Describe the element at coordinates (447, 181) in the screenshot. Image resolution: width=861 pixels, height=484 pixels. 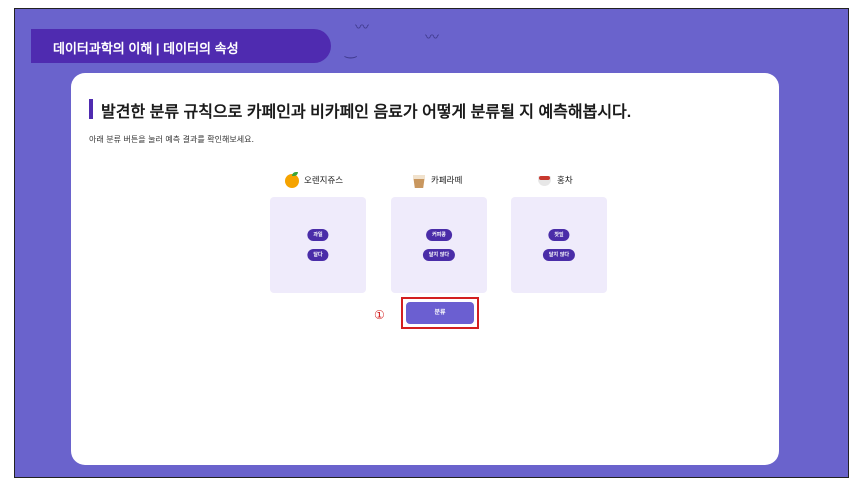
I see `drink-name: 카페라떼` at that location.